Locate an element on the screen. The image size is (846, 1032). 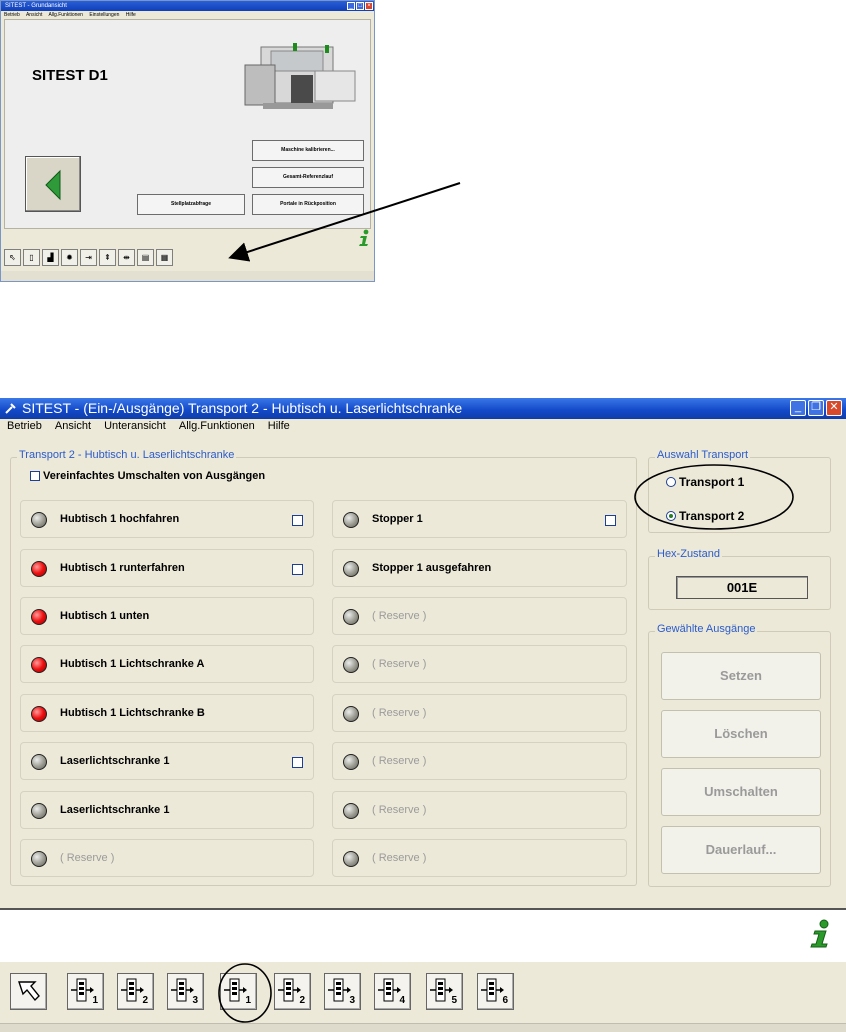
io-row: Hubtisch 1 Lichtschranke B is located at coordinates (167, 713).